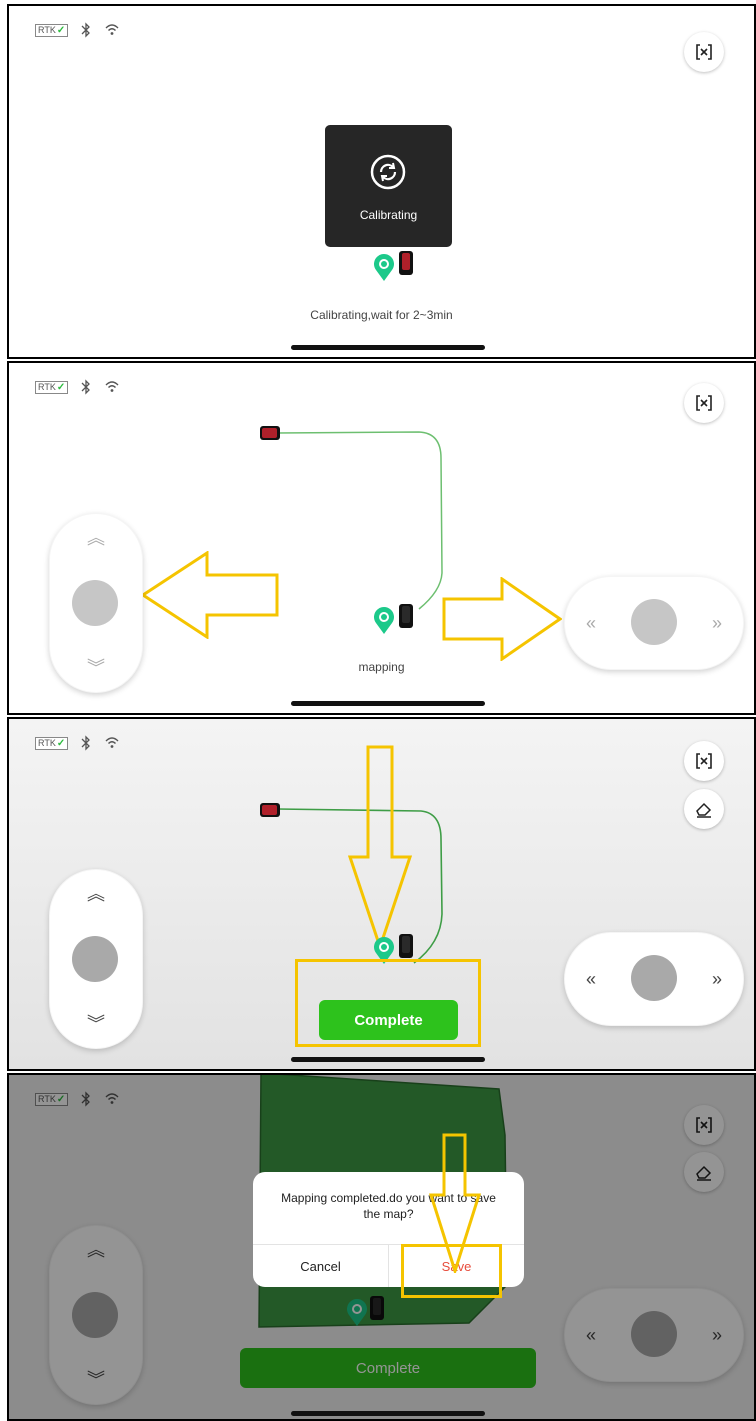 The height and width of the screenshot is (1421, 756). Describe the element at coordinates (381, 315) in the screenshot. I see `calibrating-caption: Calibrating,wait for 2~3min` at that location.